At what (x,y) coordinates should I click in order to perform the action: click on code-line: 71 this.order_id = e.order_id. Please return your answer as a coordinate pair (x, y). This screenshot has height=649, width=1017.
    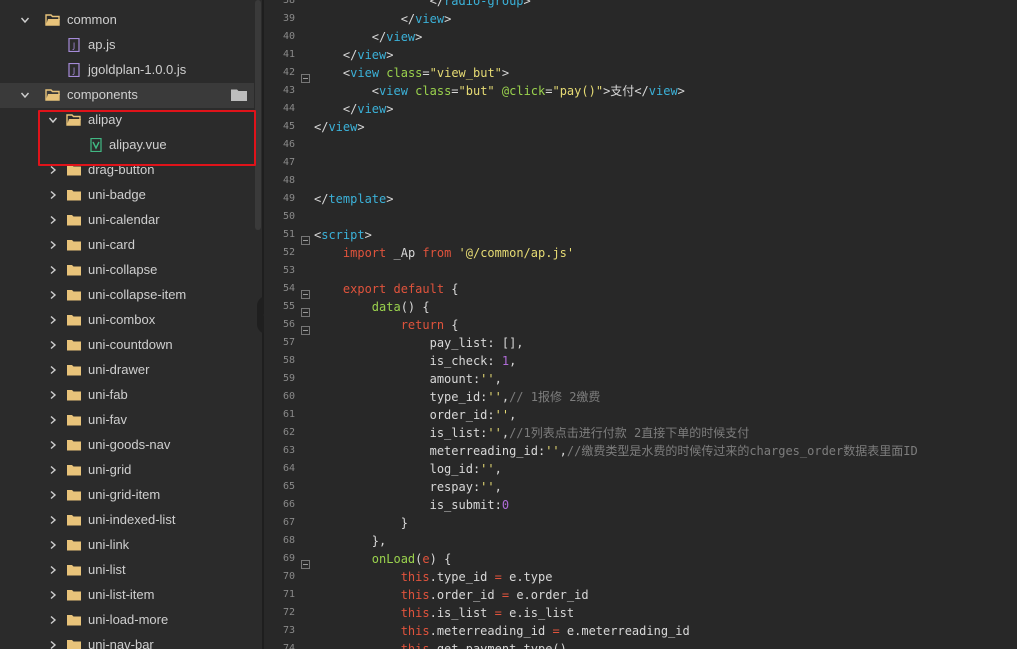
    Looking at the image, I should click on (640, 595).